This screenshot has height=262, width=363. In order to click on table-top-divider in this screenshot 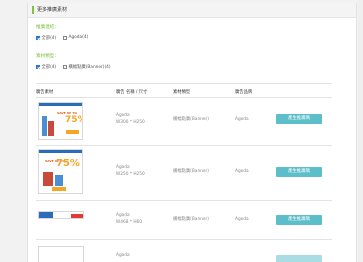, I will do `click(184, 83)`.